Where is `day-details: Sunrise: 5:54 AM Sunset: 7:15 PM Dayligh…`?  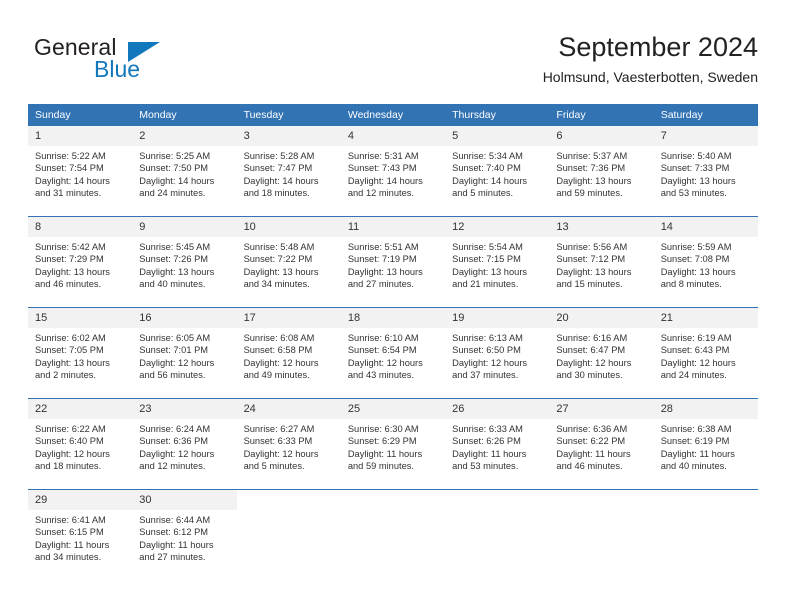
day-details: Sunrise: 5:54 AM Sunset: 7:15 PM Dayligh… is located at coordinates (497, 264).